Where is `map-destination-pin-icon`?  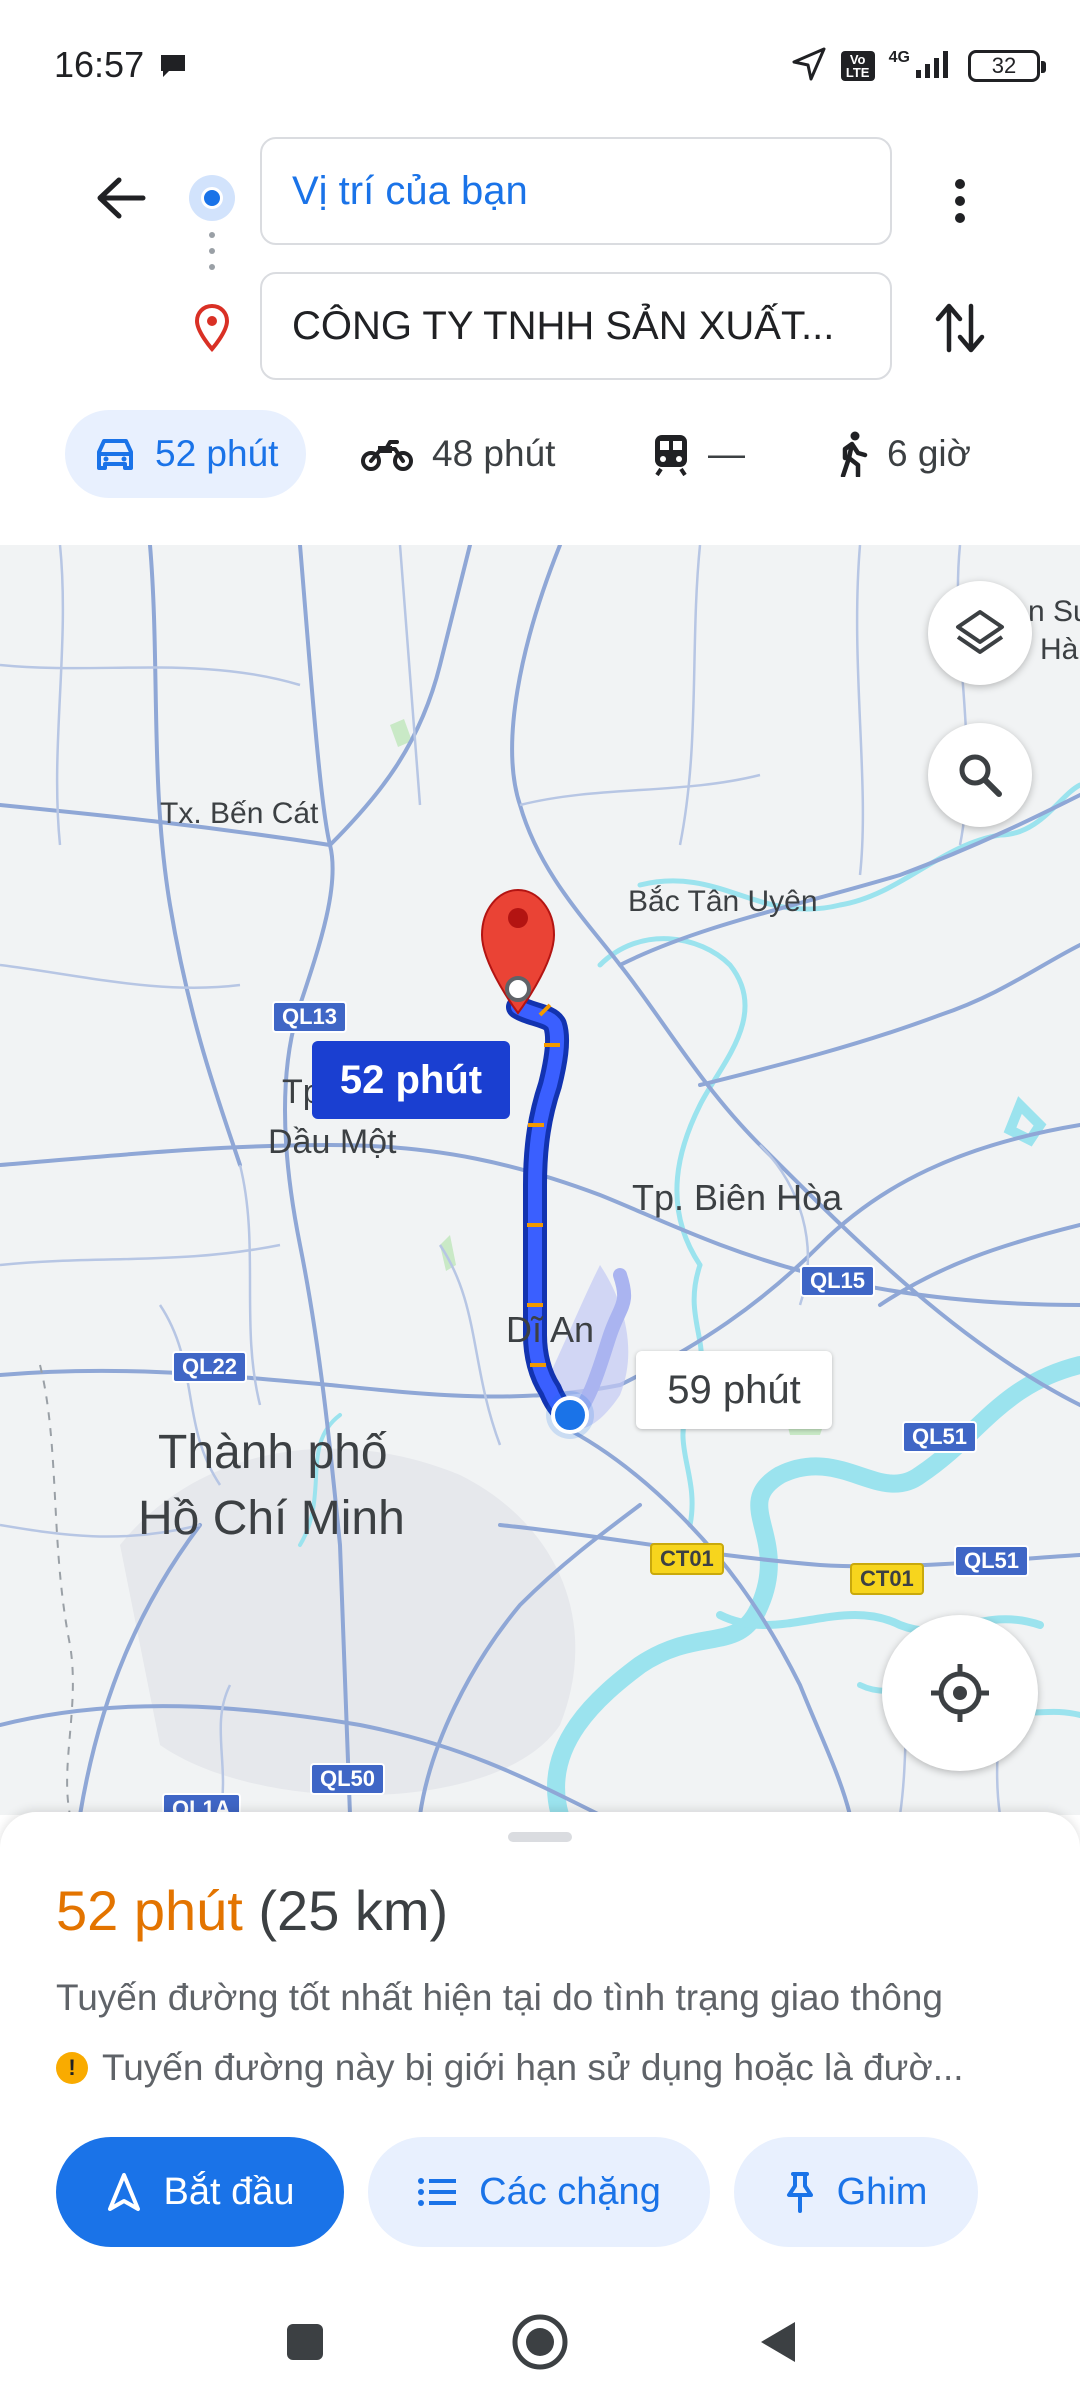 map-destination-pin-icon is located at coordinates (518, 951).